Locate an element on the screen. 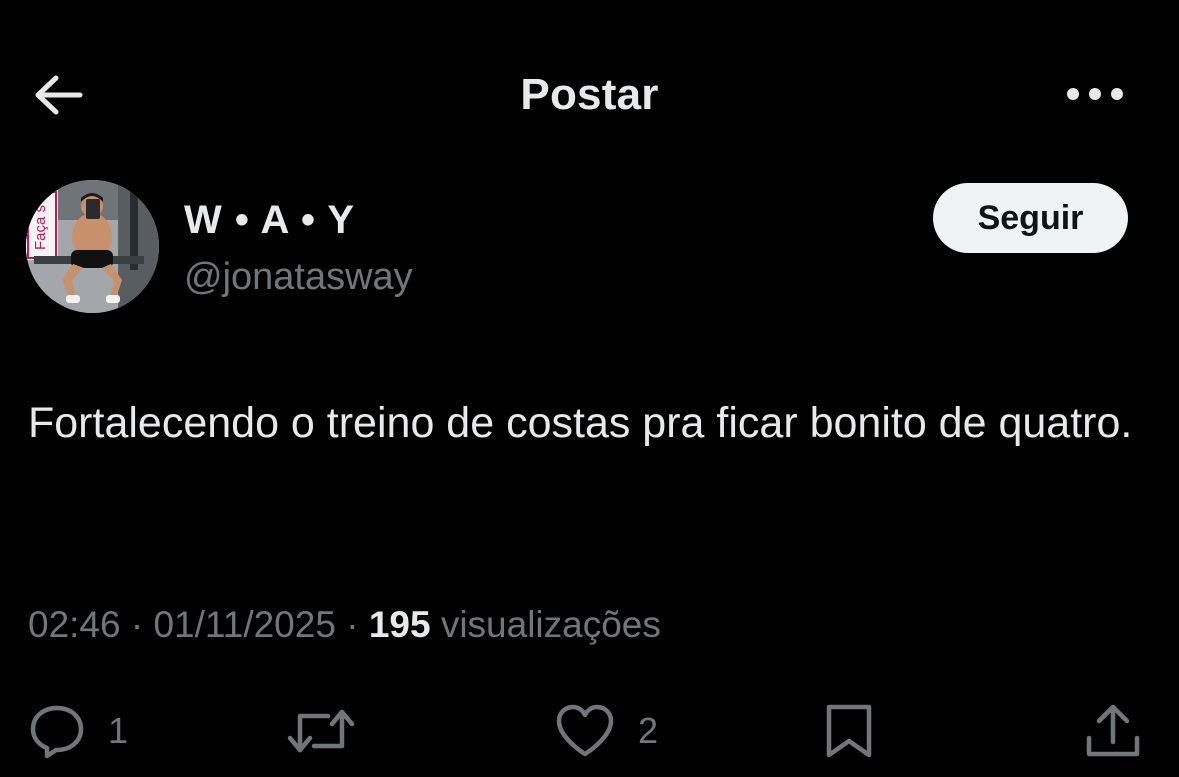  page-title: Postar is located at coordinates (589, 94).